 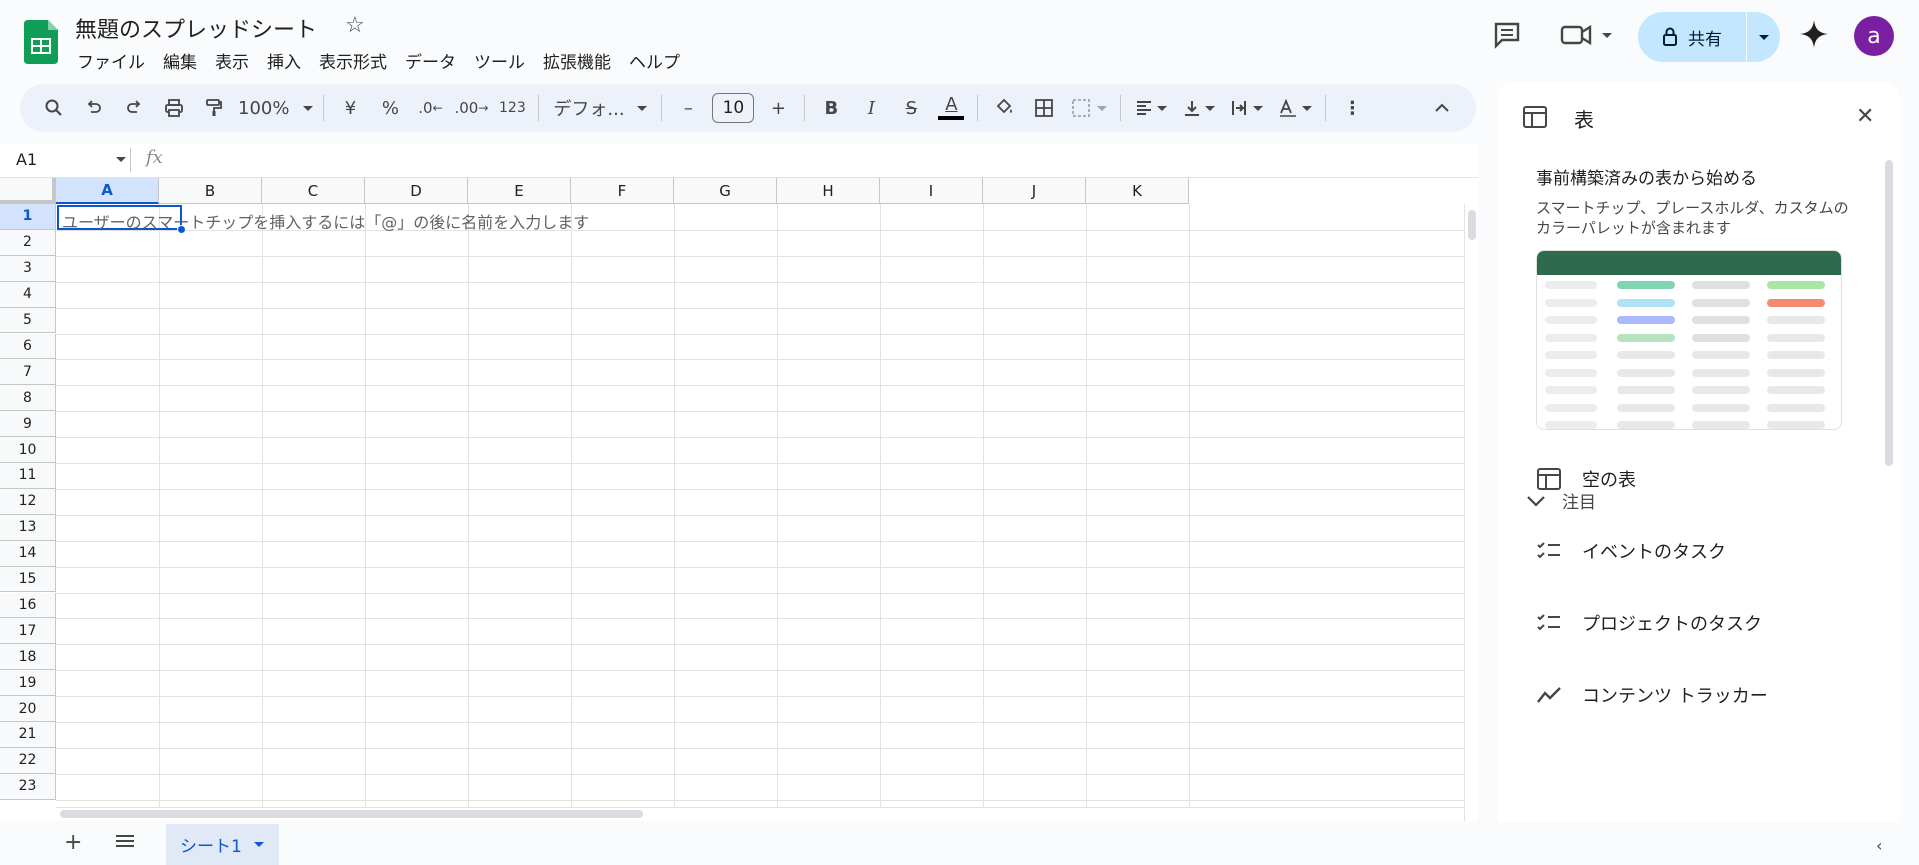 What do you see at coordinates (28, 735) in the screenshot?
I see `row-header: 21` at bounding box center [28, 735].